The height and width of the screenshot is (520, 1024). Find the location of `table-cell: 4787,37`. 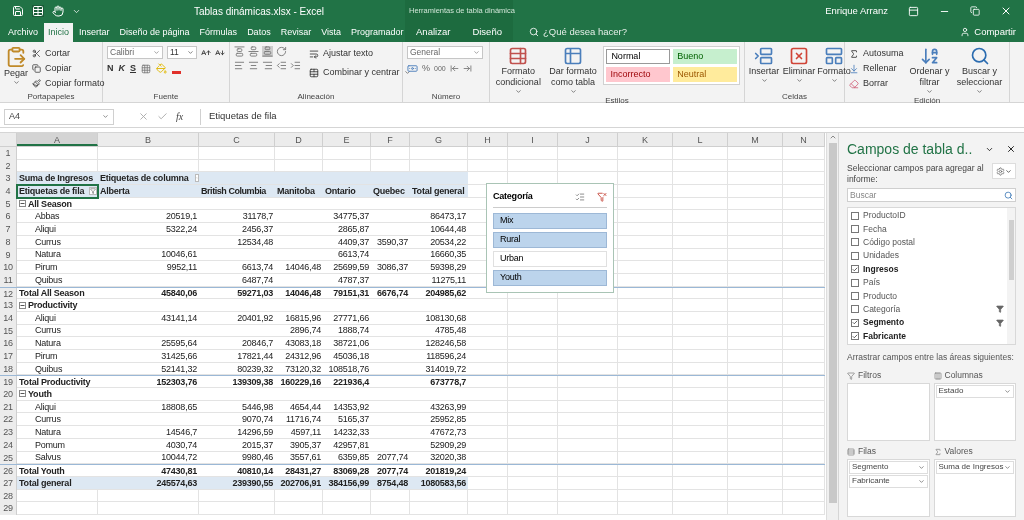

table-cell: 4787,37 is located at coordinates (347, 280).